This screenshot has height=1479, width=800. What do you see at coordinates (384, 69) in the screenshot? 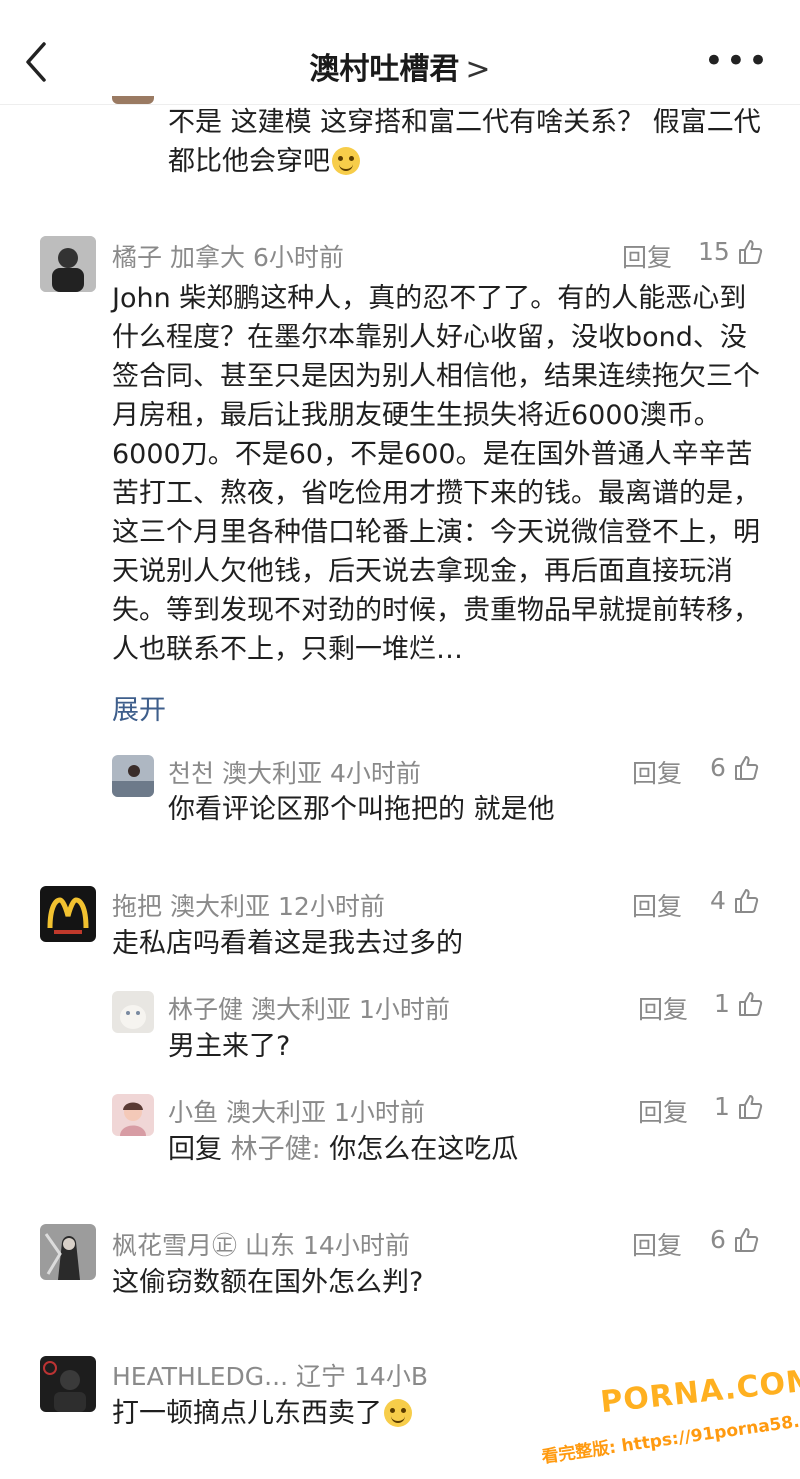
I see `page-title-text: 澳村吐槽君` at bounding box center [384, 69].